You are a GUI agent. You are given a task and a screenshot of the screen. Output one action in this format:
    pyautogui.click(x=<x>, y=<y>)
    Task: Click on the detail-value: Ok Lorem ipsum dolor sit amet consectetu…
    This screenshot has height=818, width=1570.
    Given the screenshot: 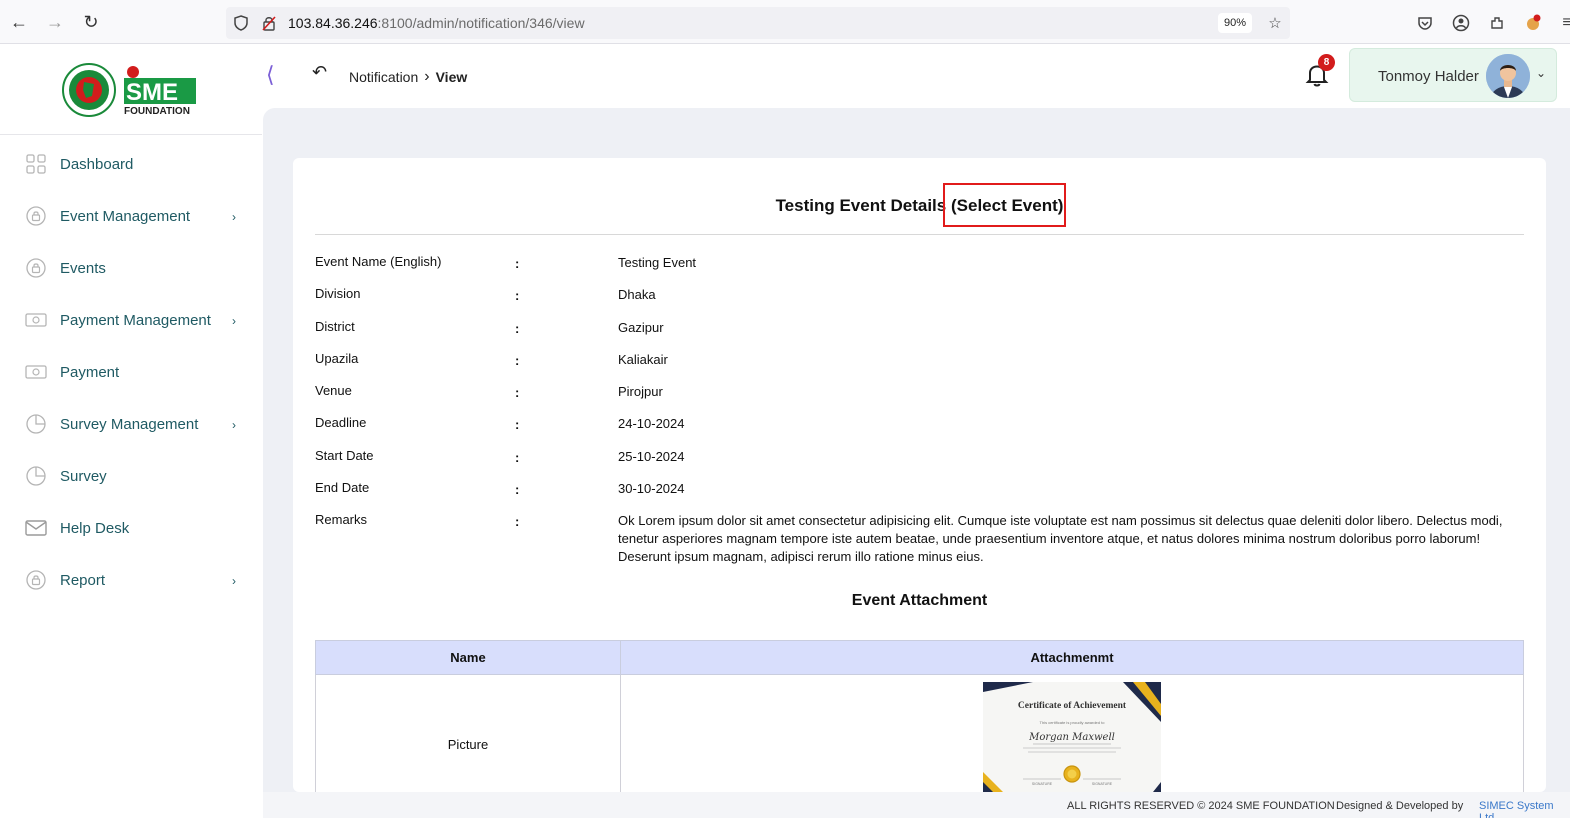 What is the action you would take?
    pyautogui.click(x=1060, y=538)
    